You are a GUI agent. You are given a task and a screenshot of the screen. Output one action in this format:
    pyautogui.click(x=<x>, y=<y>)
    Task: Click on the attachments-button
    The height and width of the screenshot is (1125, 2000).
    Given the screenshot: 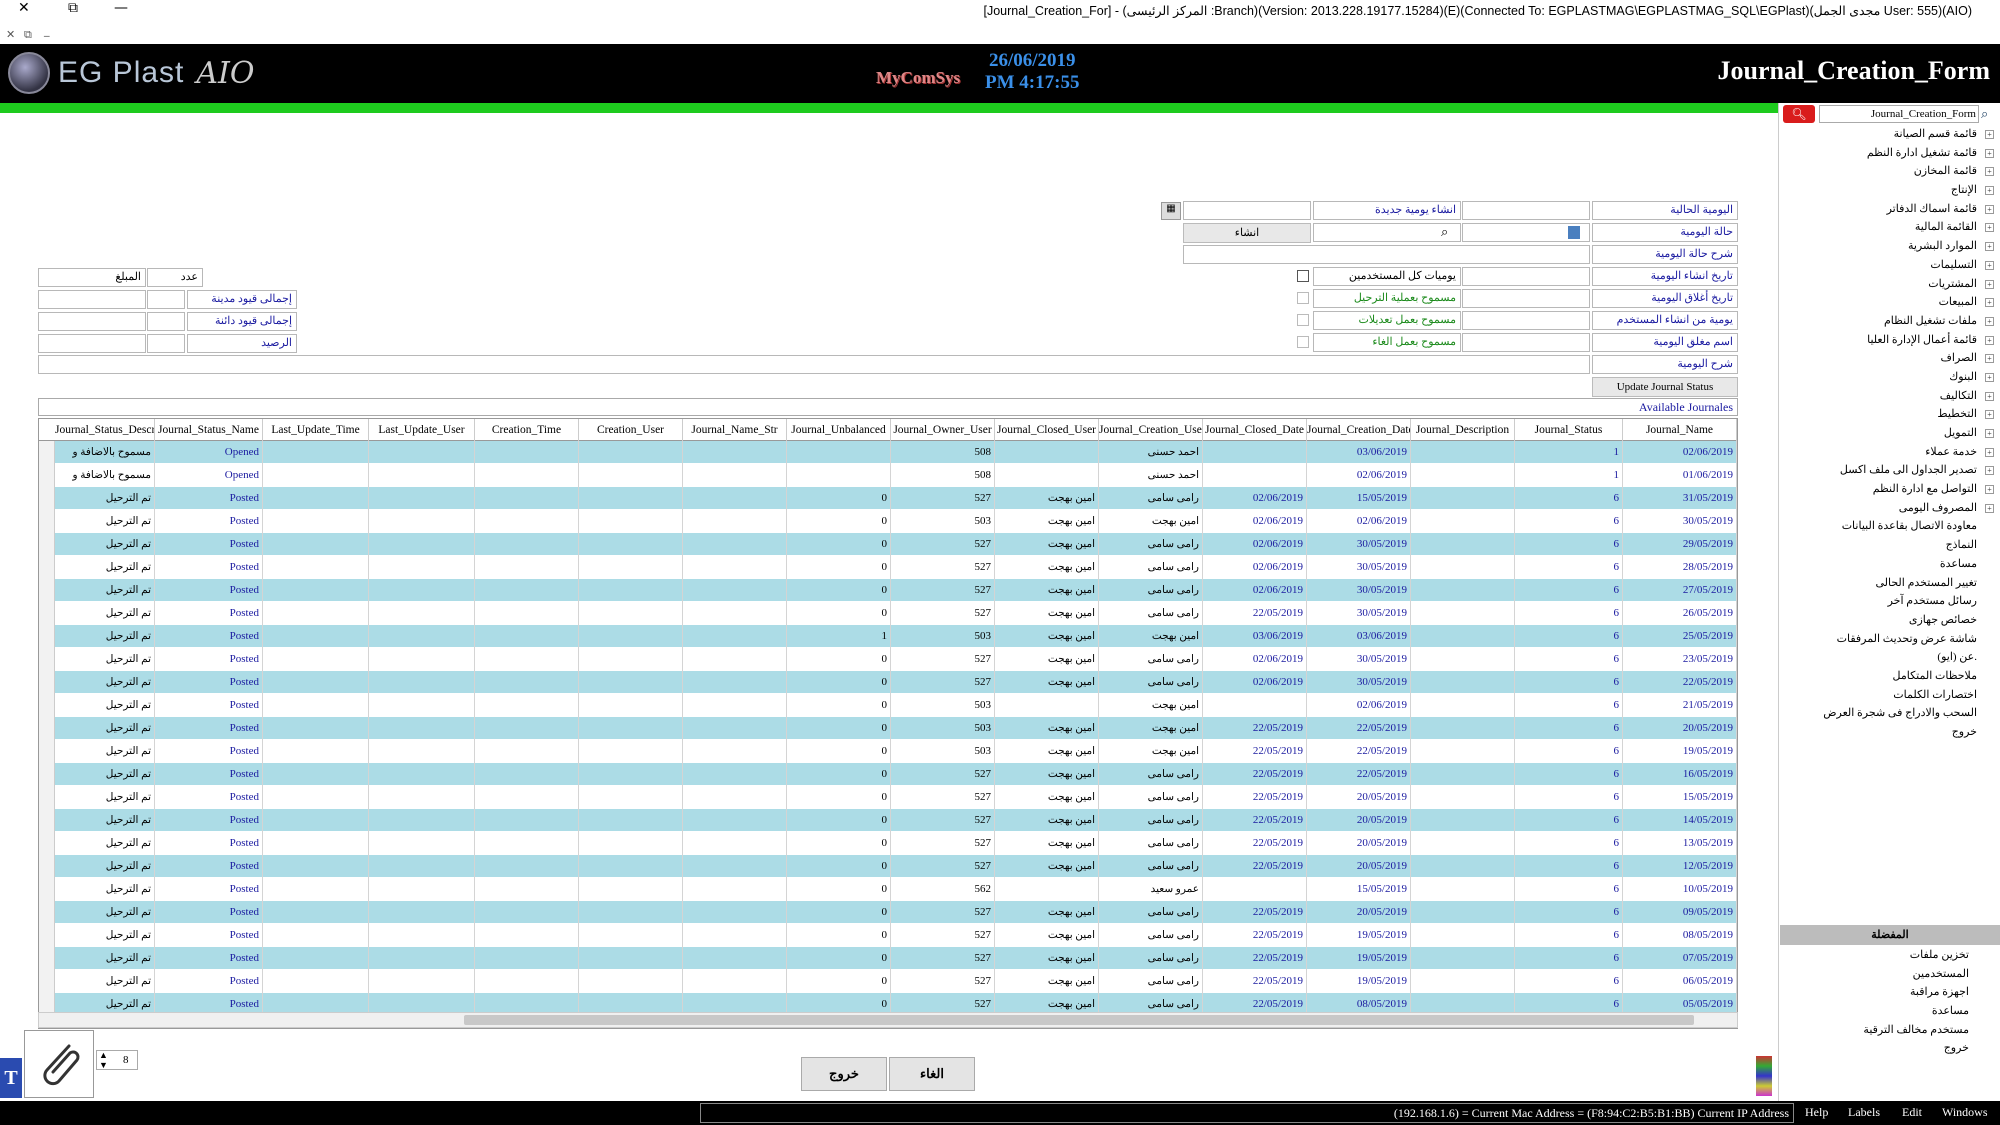 What is the action you would take?
    pyautogui.click(x=59, y=1064)
    